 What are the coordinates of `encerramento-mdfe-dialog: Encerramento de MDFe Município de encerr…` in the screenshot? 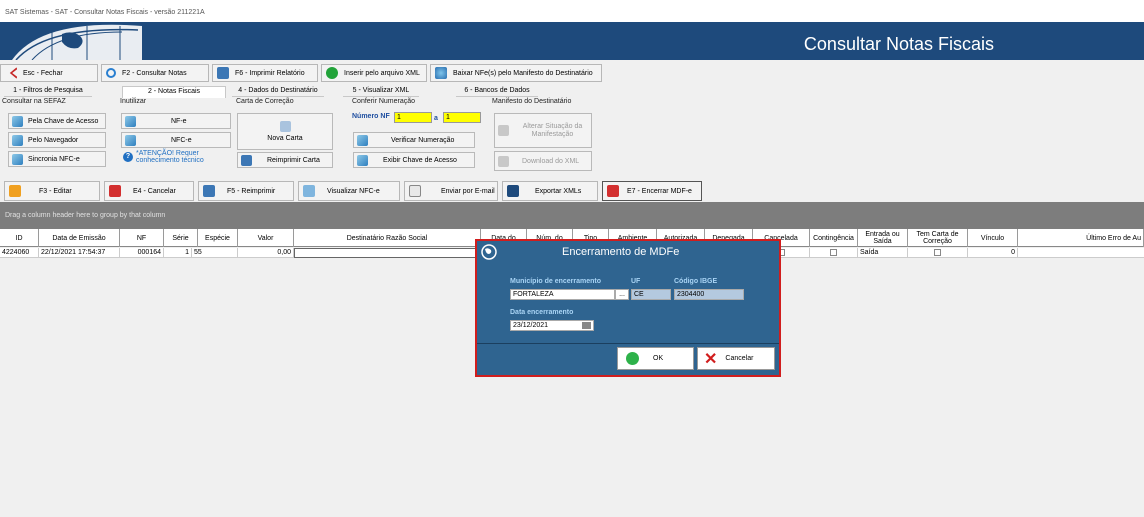 It's located at (628, 308).